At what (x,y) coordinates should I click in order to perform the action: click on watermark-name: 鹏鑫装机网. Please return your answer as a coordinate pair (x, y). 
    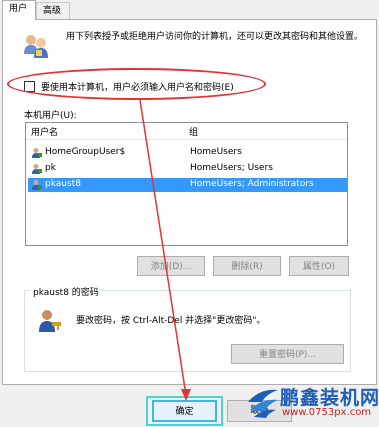
    Looking at the image, I should click on (329, 398).